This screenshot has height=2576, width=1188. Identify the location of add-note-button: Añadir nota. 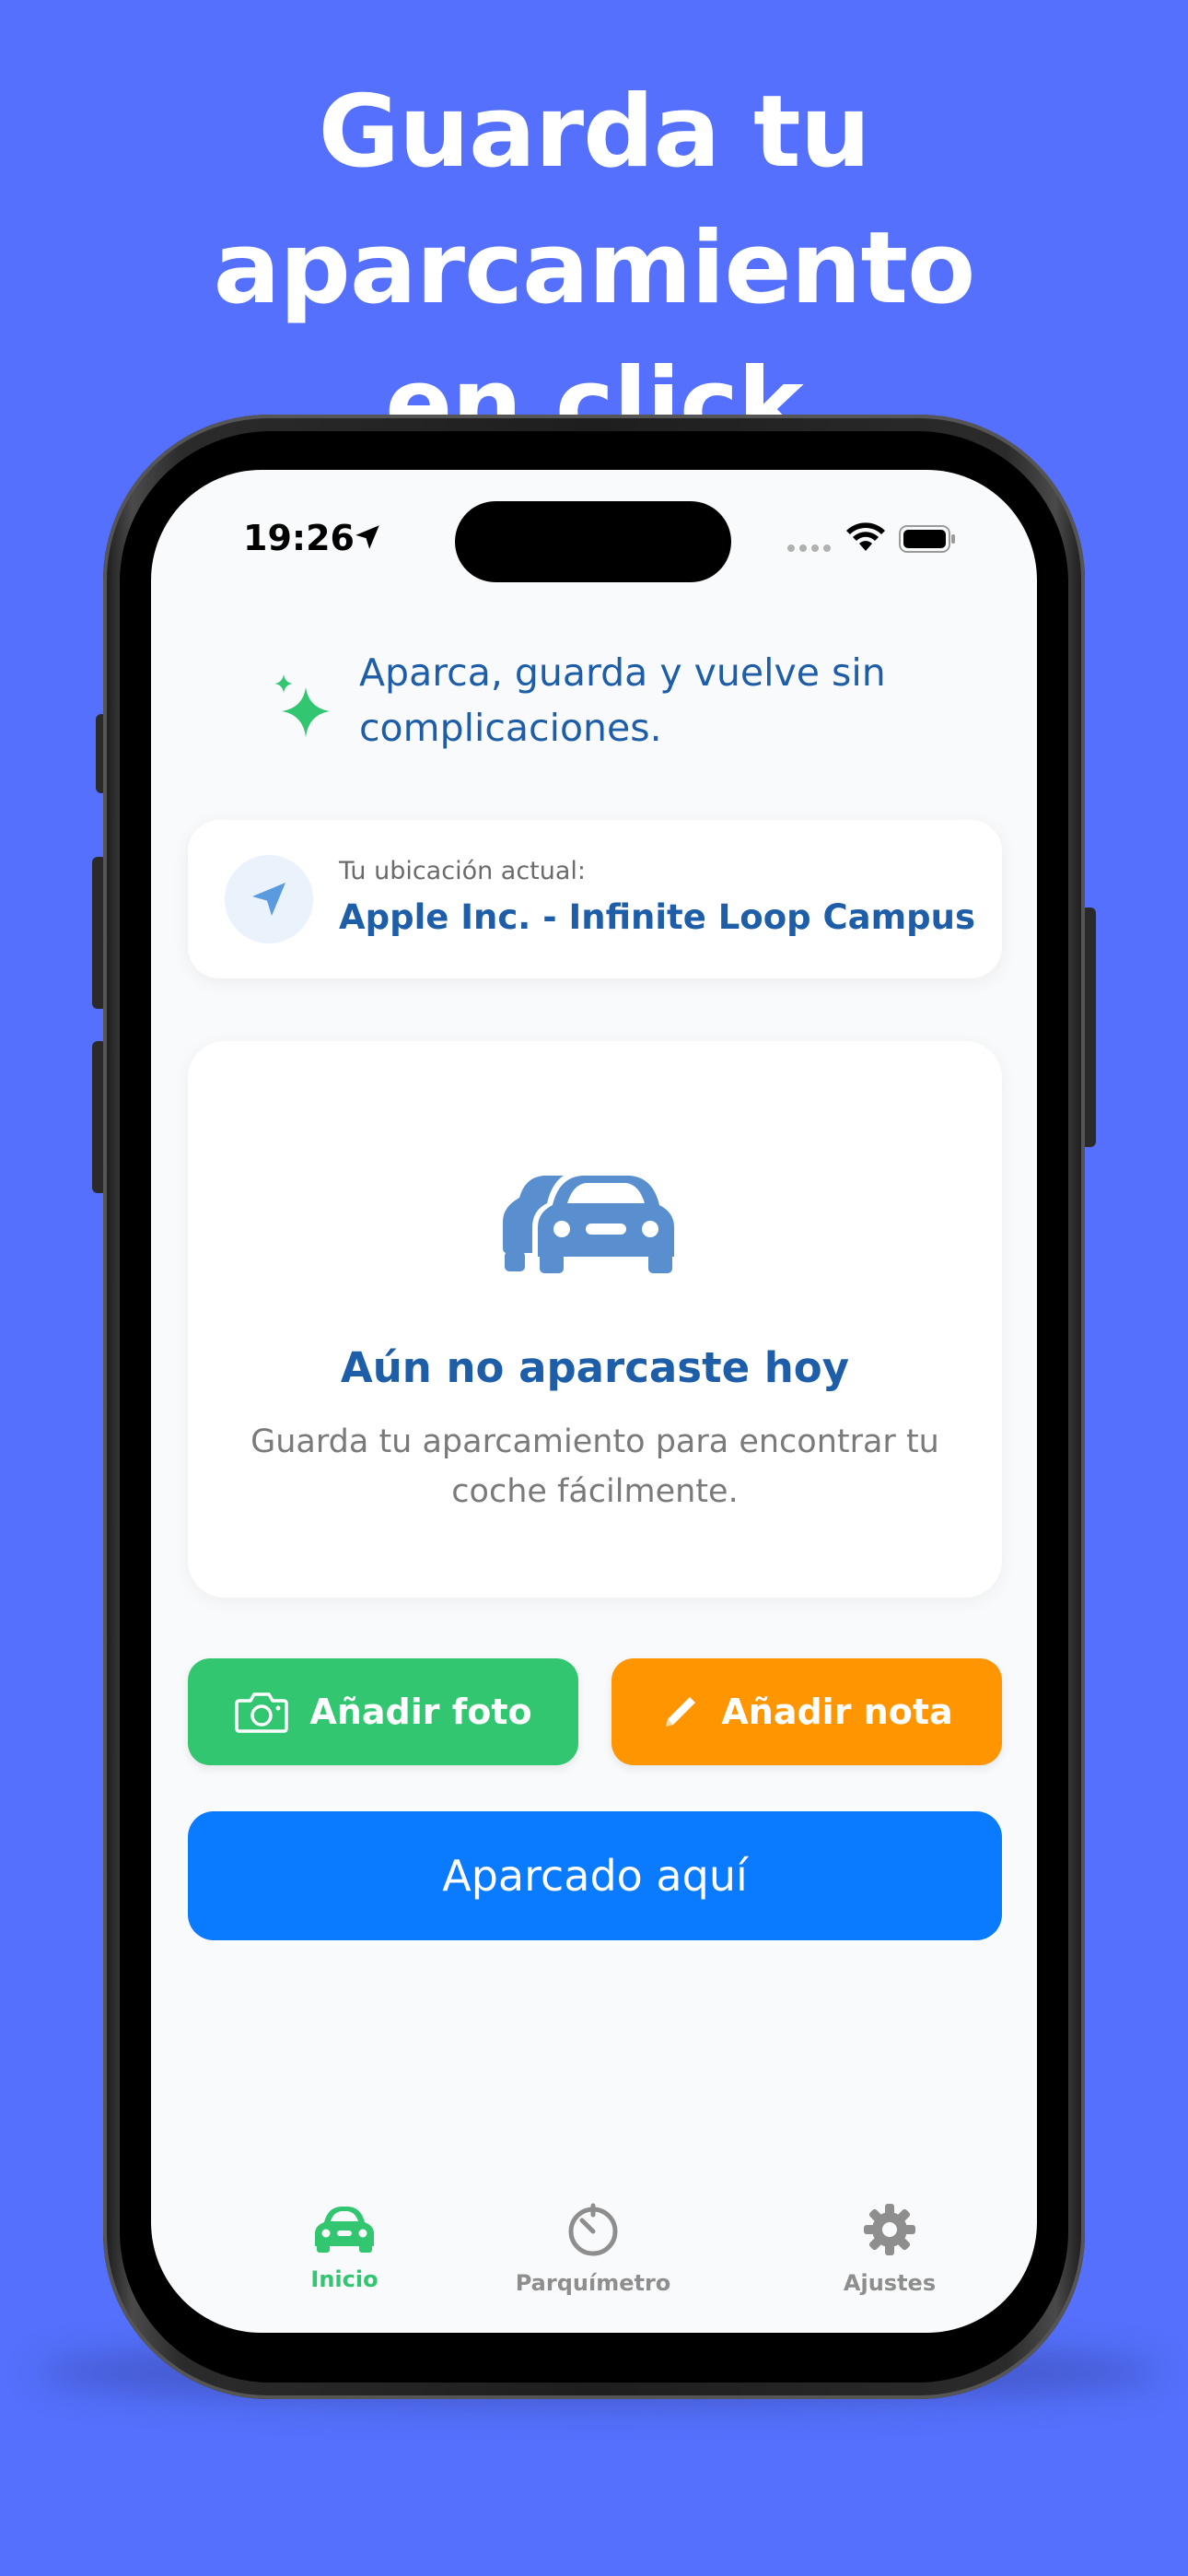
(806, 1711).